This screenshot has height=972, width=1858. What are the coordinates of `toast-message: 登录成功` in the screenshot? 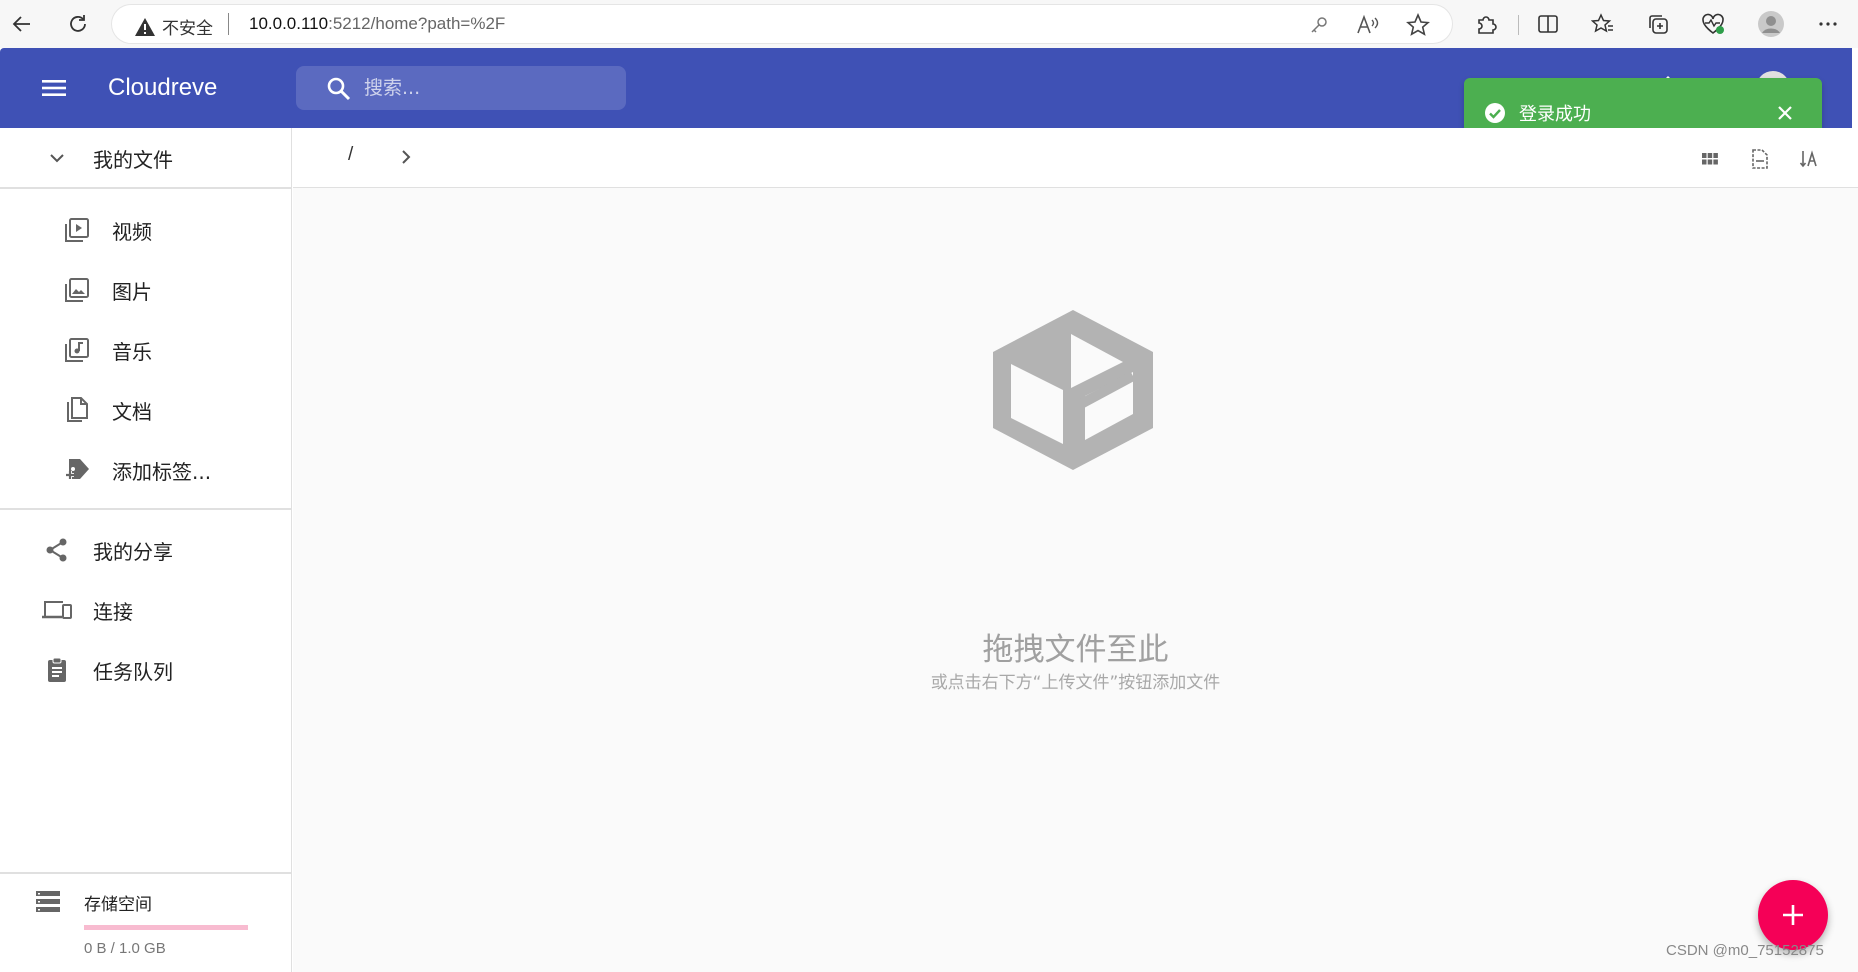 It's located at (1555, 114).